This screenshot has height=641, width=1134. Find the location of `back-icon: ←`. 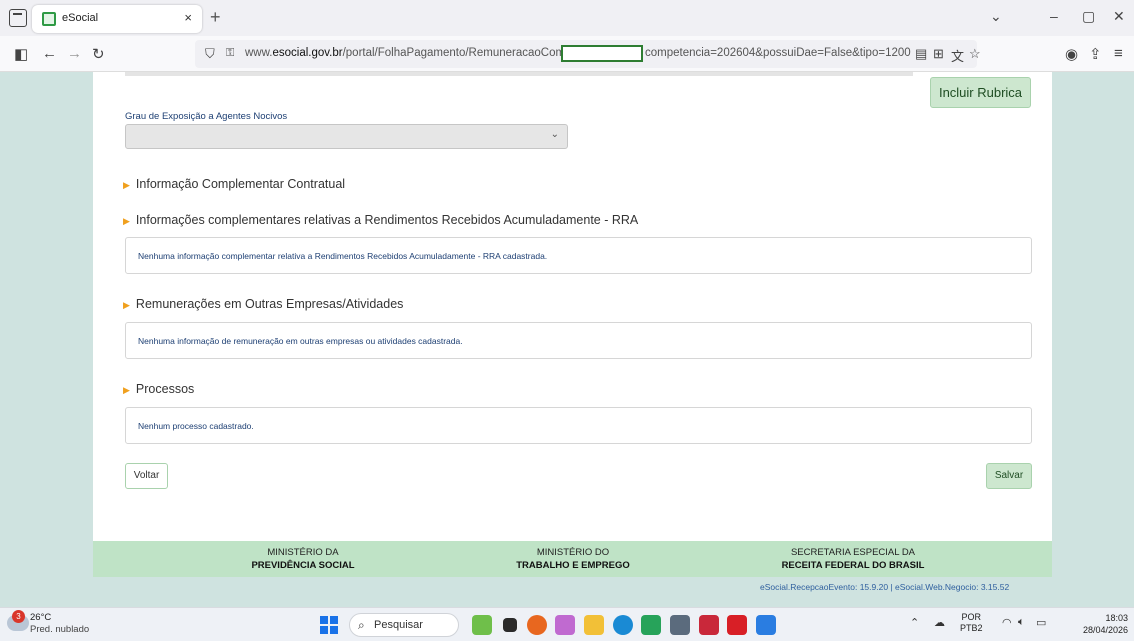

back-icon: ← is located at coordinates (49, 53).